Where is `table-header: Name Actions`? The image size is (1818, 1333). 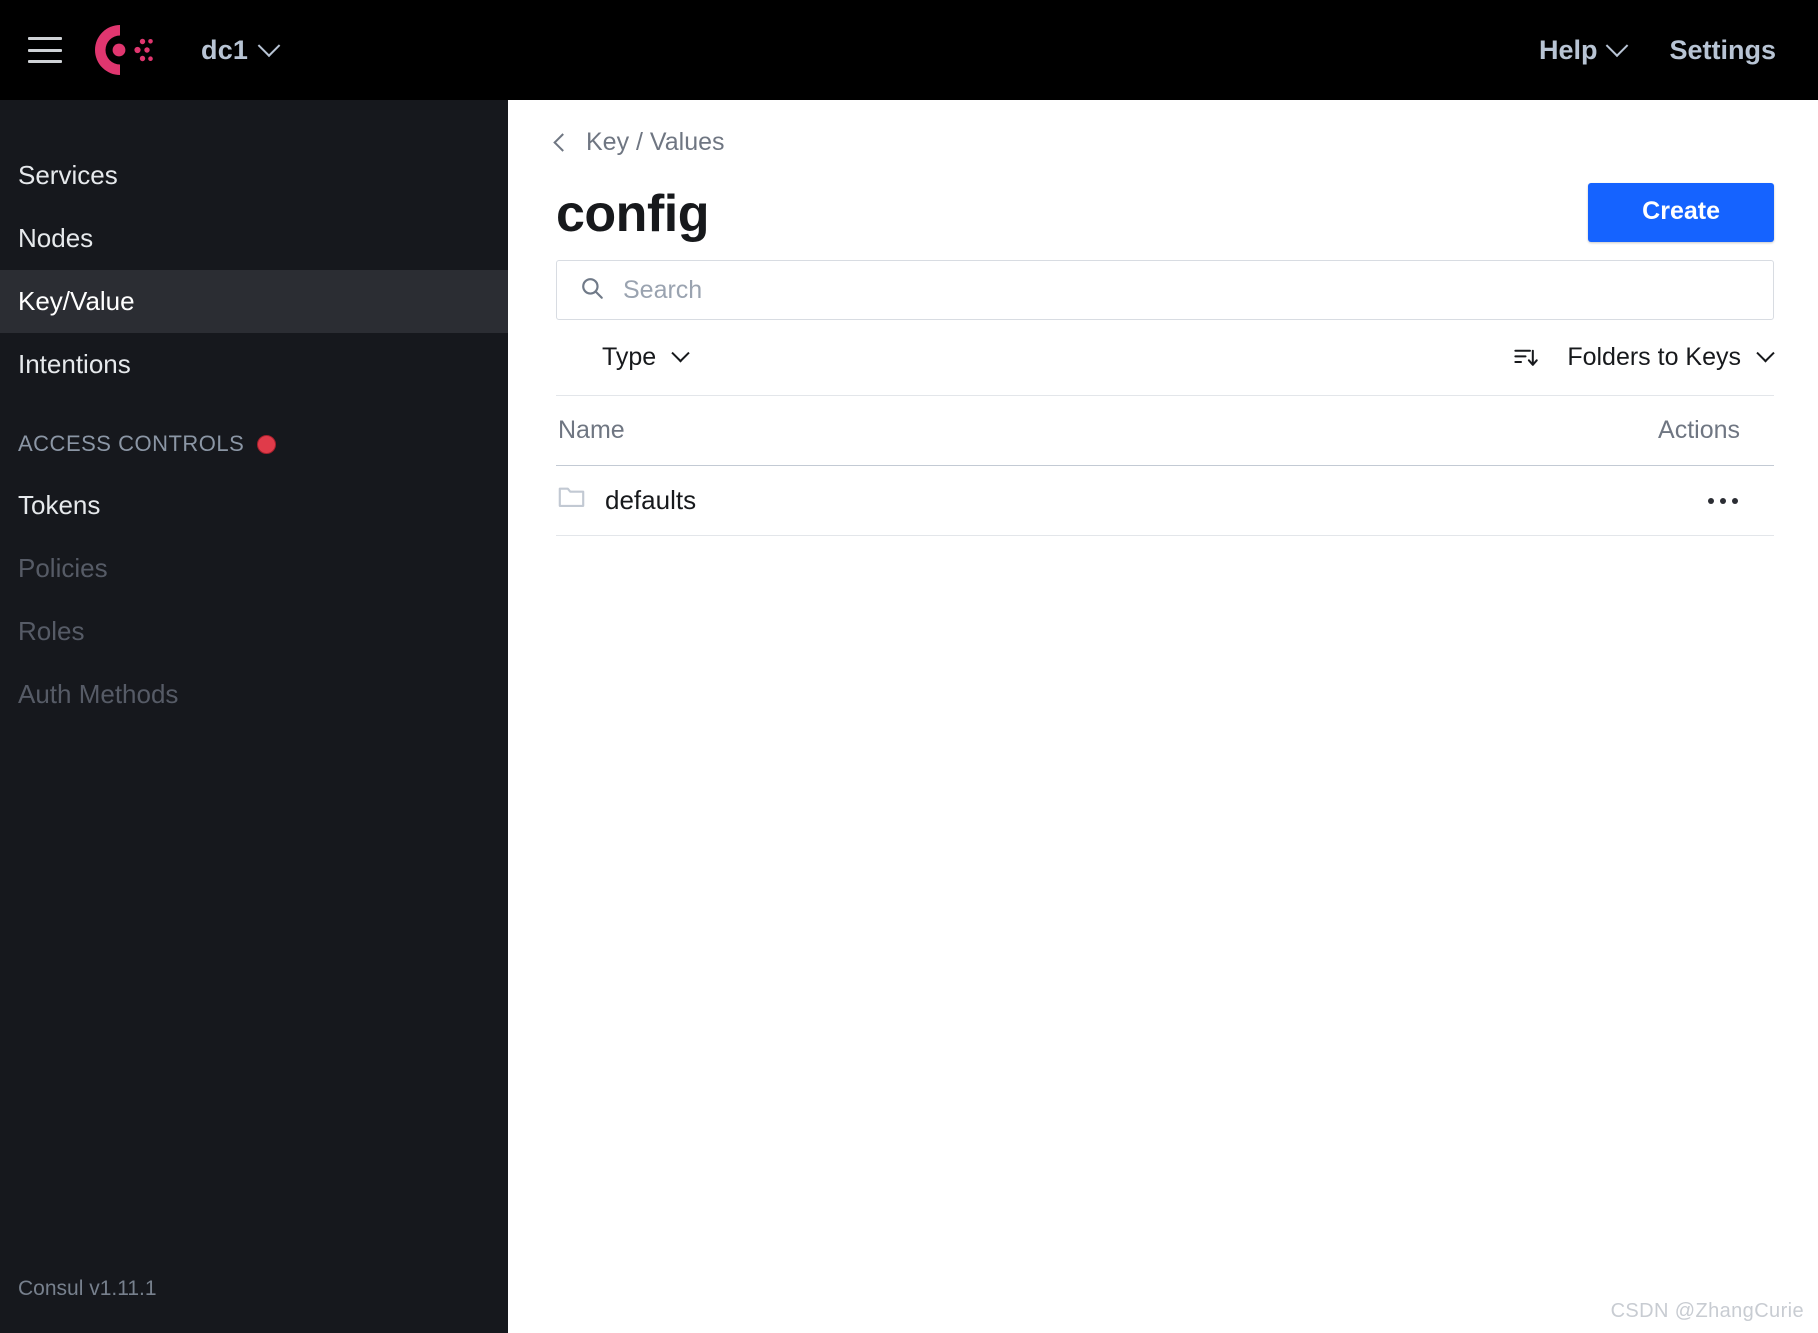
table-header: Name Actions is located at coordinates (1165, 431).